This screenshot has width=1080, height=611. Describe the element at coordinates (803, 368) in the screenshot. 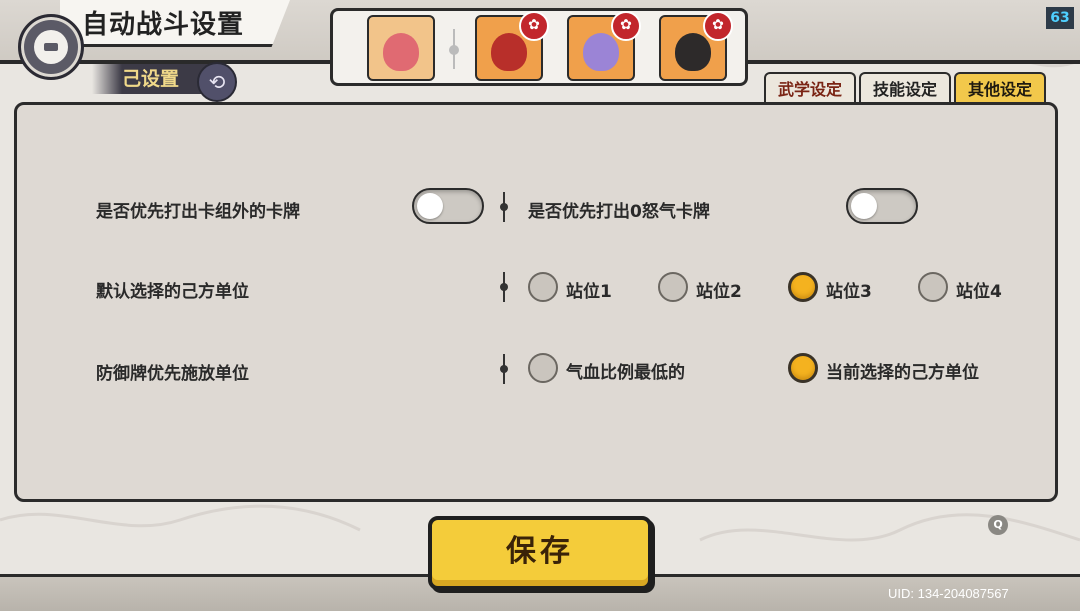

I see `radio-current-selected-unit` at that location.